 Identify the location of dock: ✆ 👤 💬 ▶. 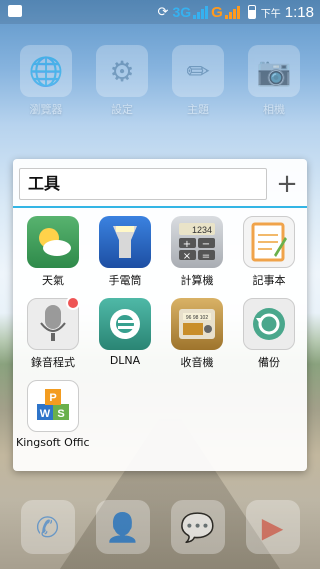
(160, 527).